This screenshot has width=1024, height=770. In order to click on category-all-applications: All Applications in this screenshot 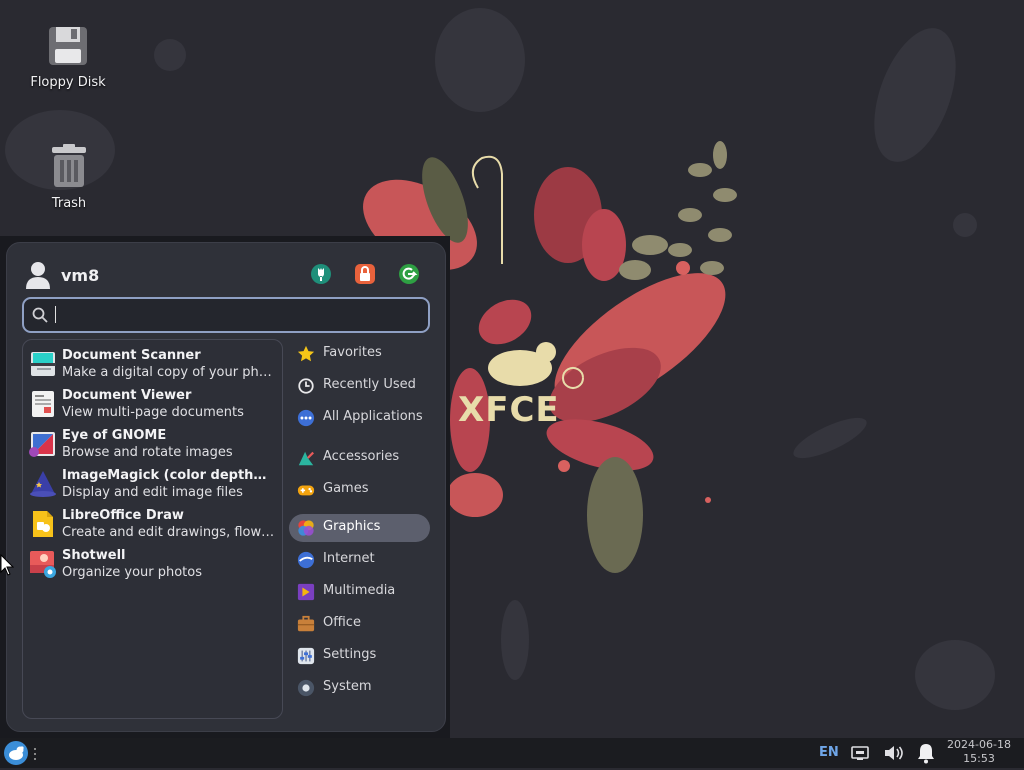, I will do `click(359, 418)`.